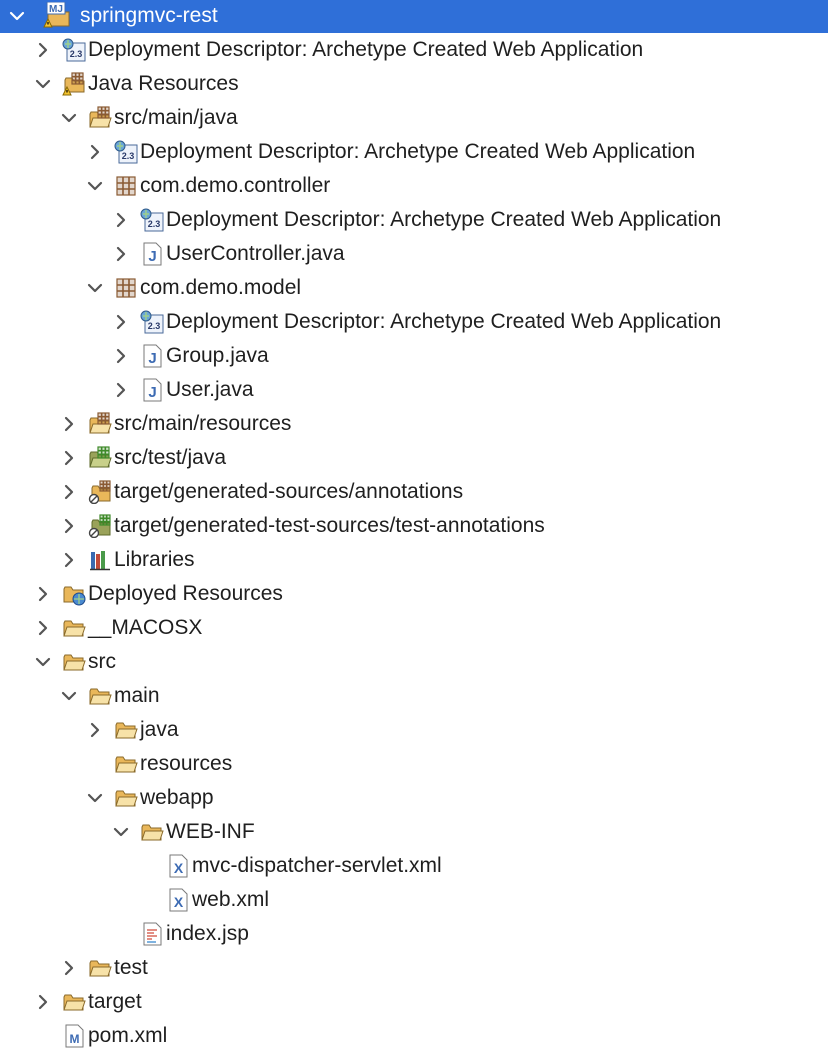 Image resolution: width=828 pixels, height=1060 pixels. Describe the element at coordinates (186, 763) in the screenshot. I see `tree-item-label: resources` at that location.